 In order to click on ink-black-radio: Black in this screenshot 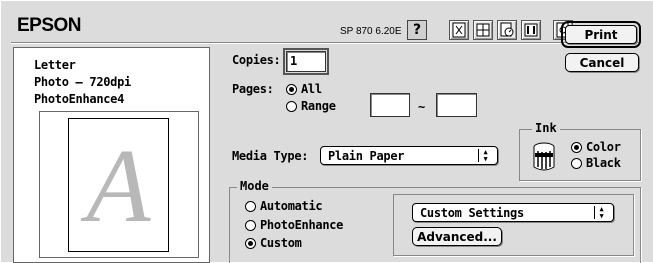, I will do `click(596, 163)`.